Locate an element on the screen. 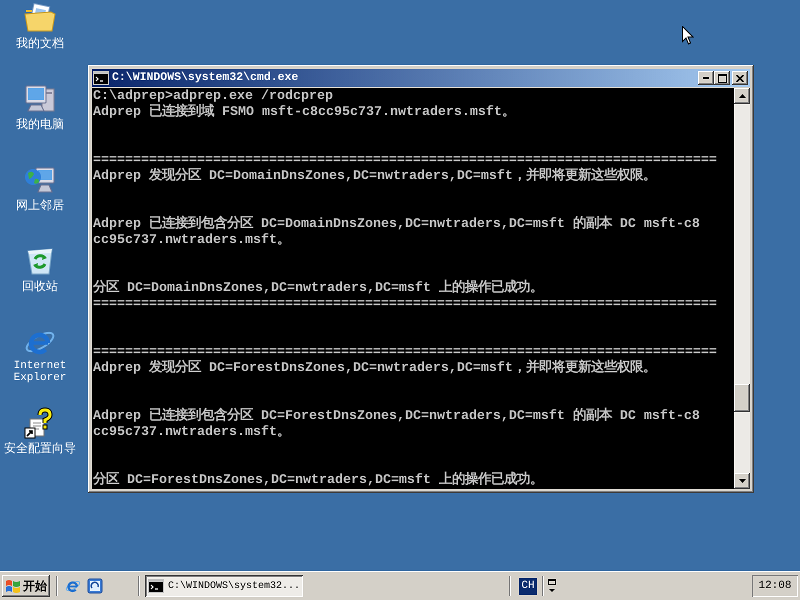  shortcut-label: Internet Explorer is located at coordinates (40, 372).